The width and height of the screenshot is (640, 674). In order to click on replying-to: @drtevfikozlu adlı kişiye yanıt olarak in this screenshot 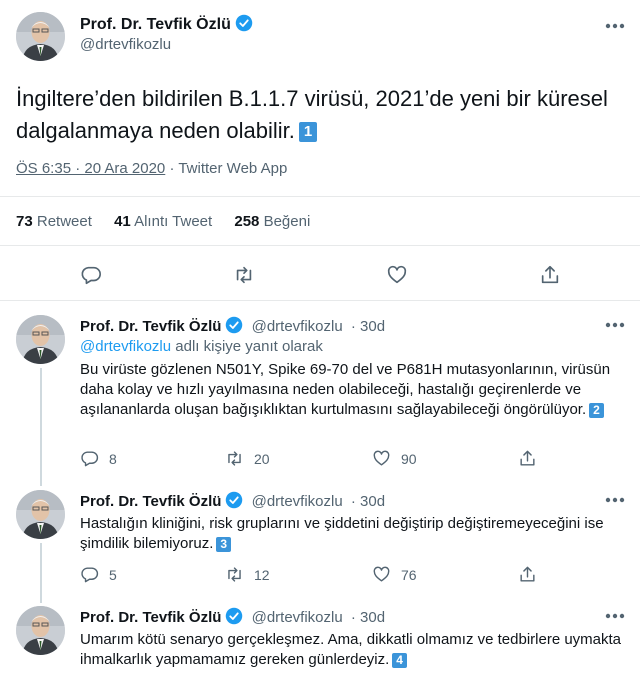, I will do `click(201, 346)`.